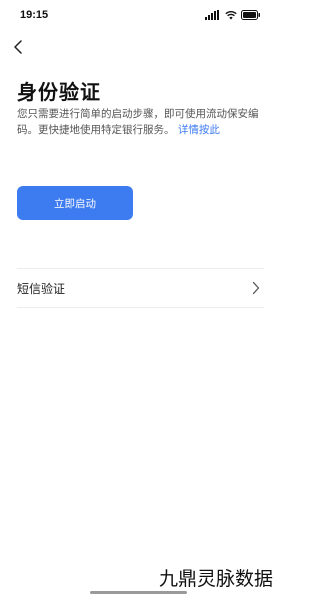 The width and height of the screenshot is (320, 600). I want to click on back-button, so click(18, 48).